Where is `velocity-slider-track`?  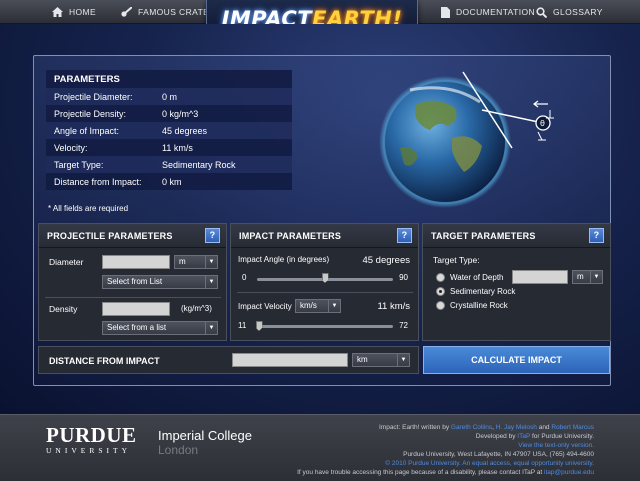
velocity-slider-track is located at coordinates (325, 326).